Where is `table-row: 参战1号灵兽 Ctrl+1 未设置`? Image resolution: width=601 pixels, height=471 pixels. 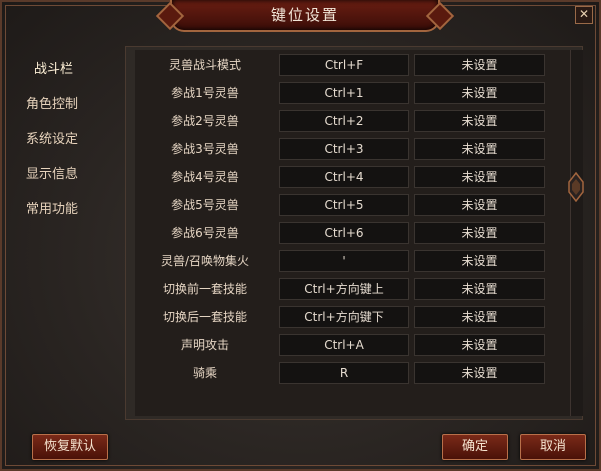 table-row: 参战1号灵兽 Ctrl+1 未设置 is located at coordinates (340, 92).